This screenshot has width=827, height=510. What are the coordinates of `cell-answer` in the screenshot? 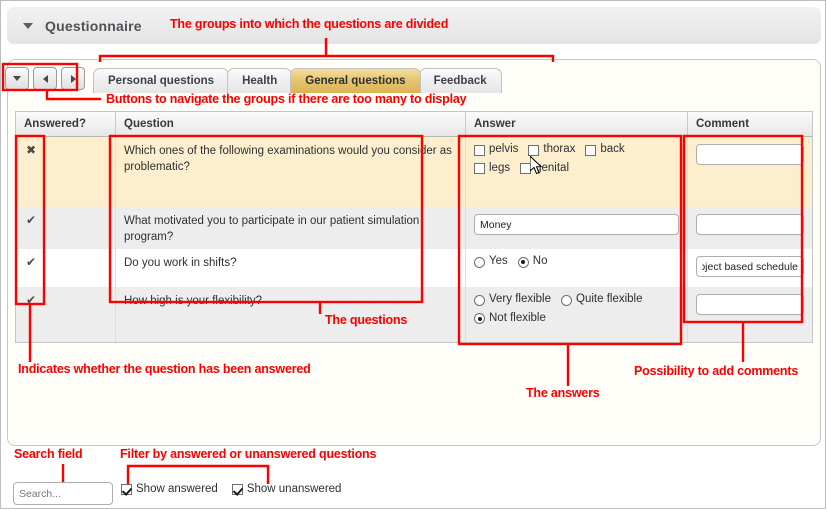 It's located at (577, 228).